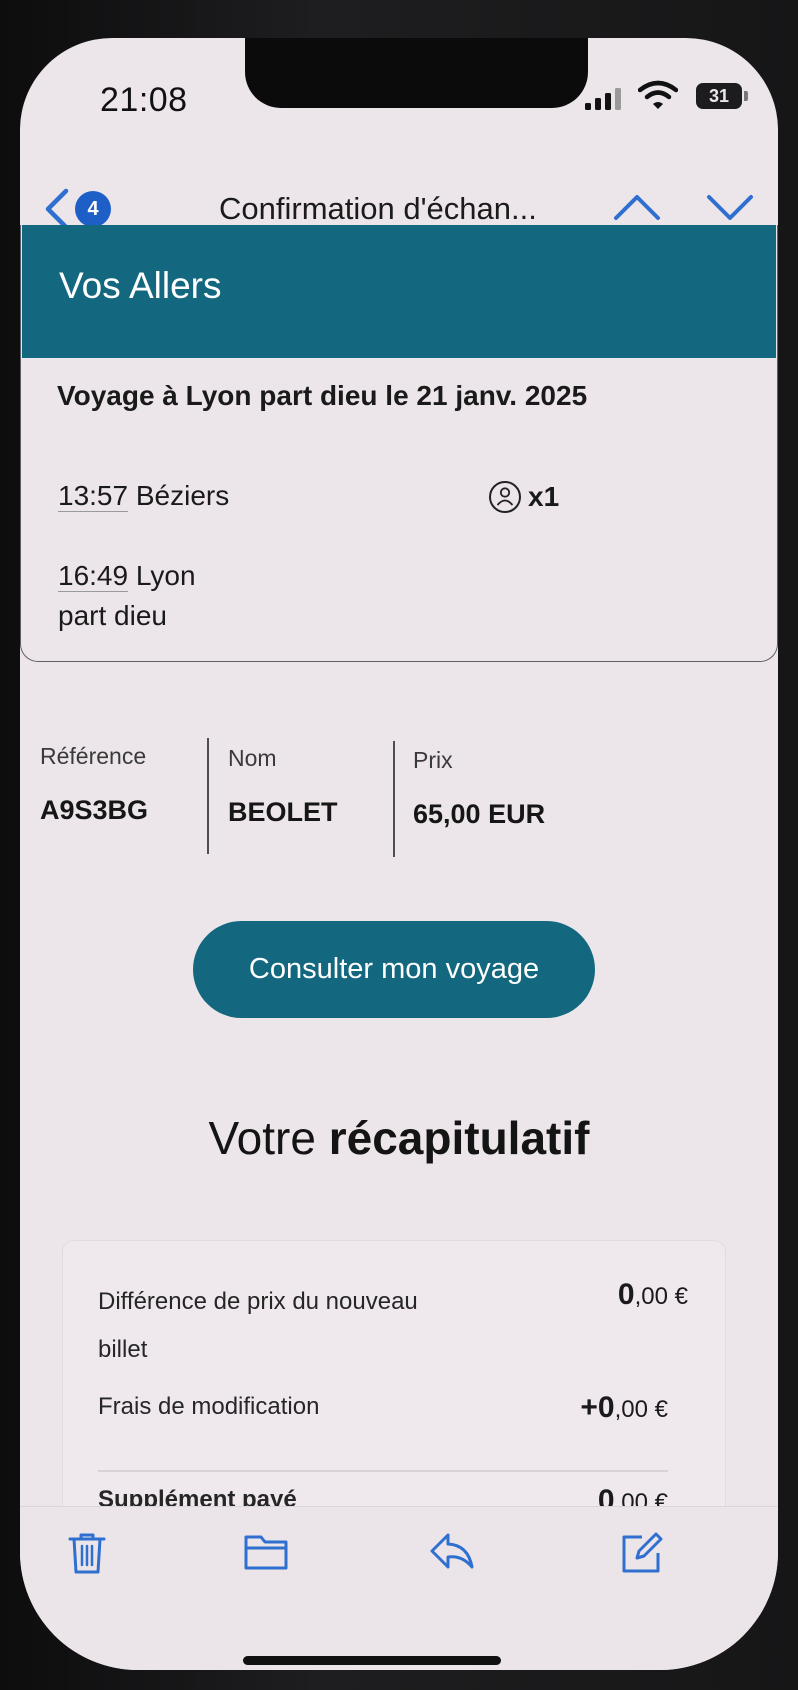 The image size is (798, 1690). I want to click on departure-leg: 13:57 Béziers, so click(143, 496).